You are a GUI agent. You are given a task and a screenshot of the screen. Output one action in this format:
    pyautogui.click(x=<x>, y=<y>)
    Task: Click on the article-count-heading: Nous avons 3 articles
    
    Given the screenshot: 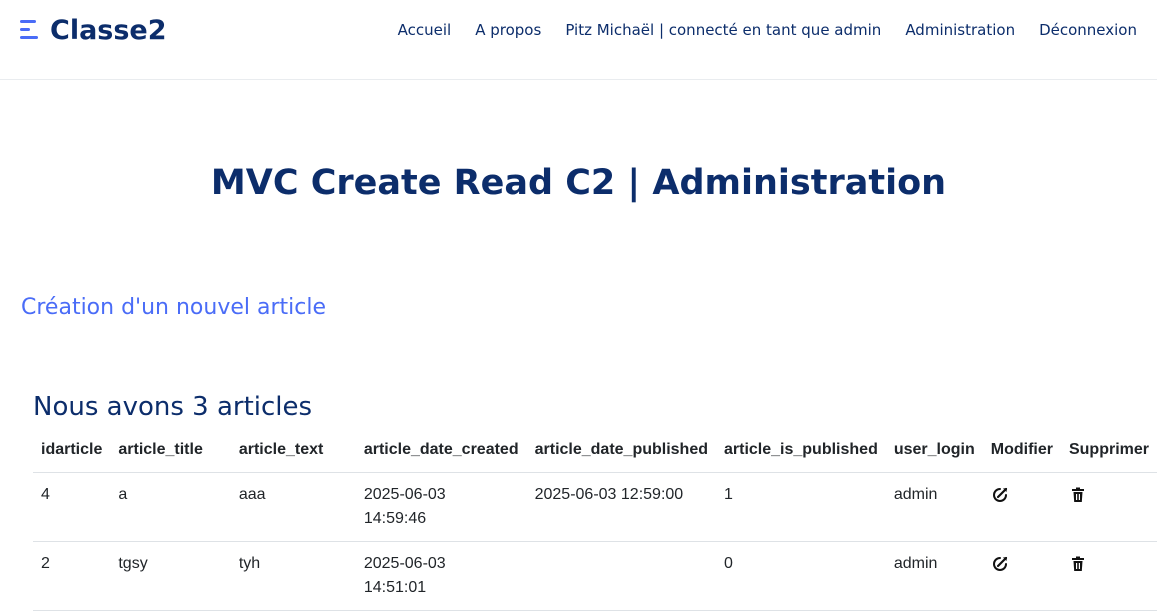 What is the action you would take?
    pyautogui.click(x=173, y=407)
    